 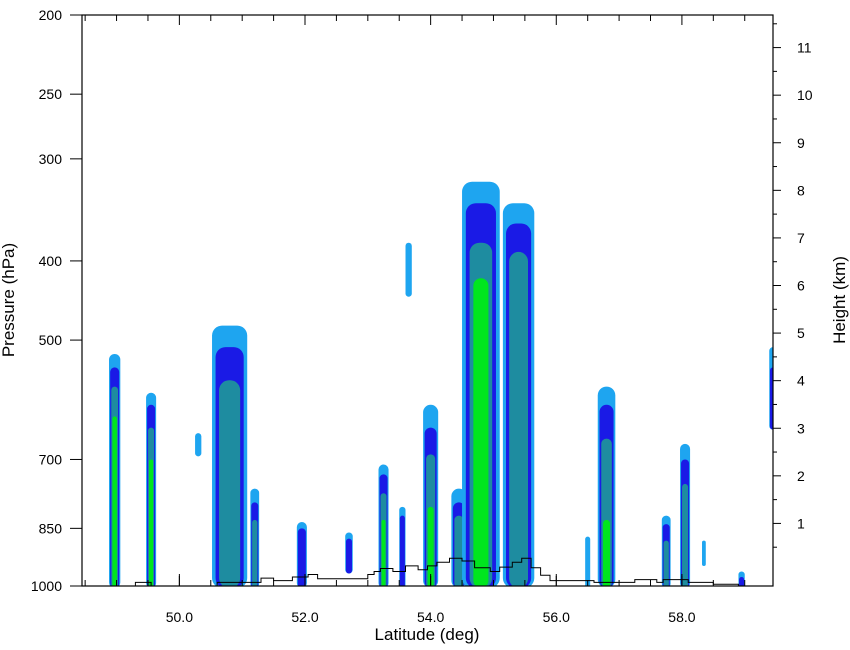 What do you see at coordinates (51, 159) in the screenshot?
I see `y-left-tick-label: 300` at bounding box center [51, 159].